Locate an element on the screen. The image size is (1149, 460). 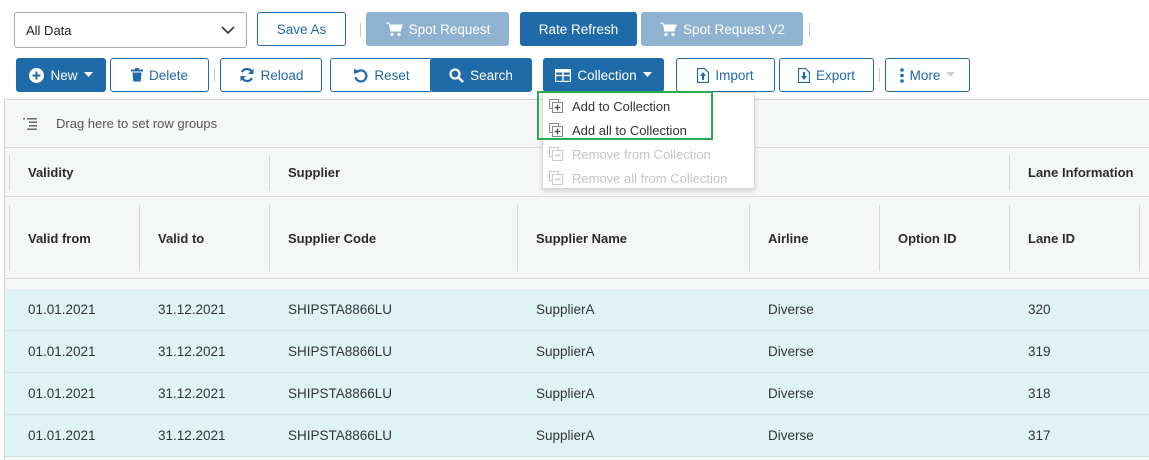
collection-remove-icon is located at coordinates (556, 154).